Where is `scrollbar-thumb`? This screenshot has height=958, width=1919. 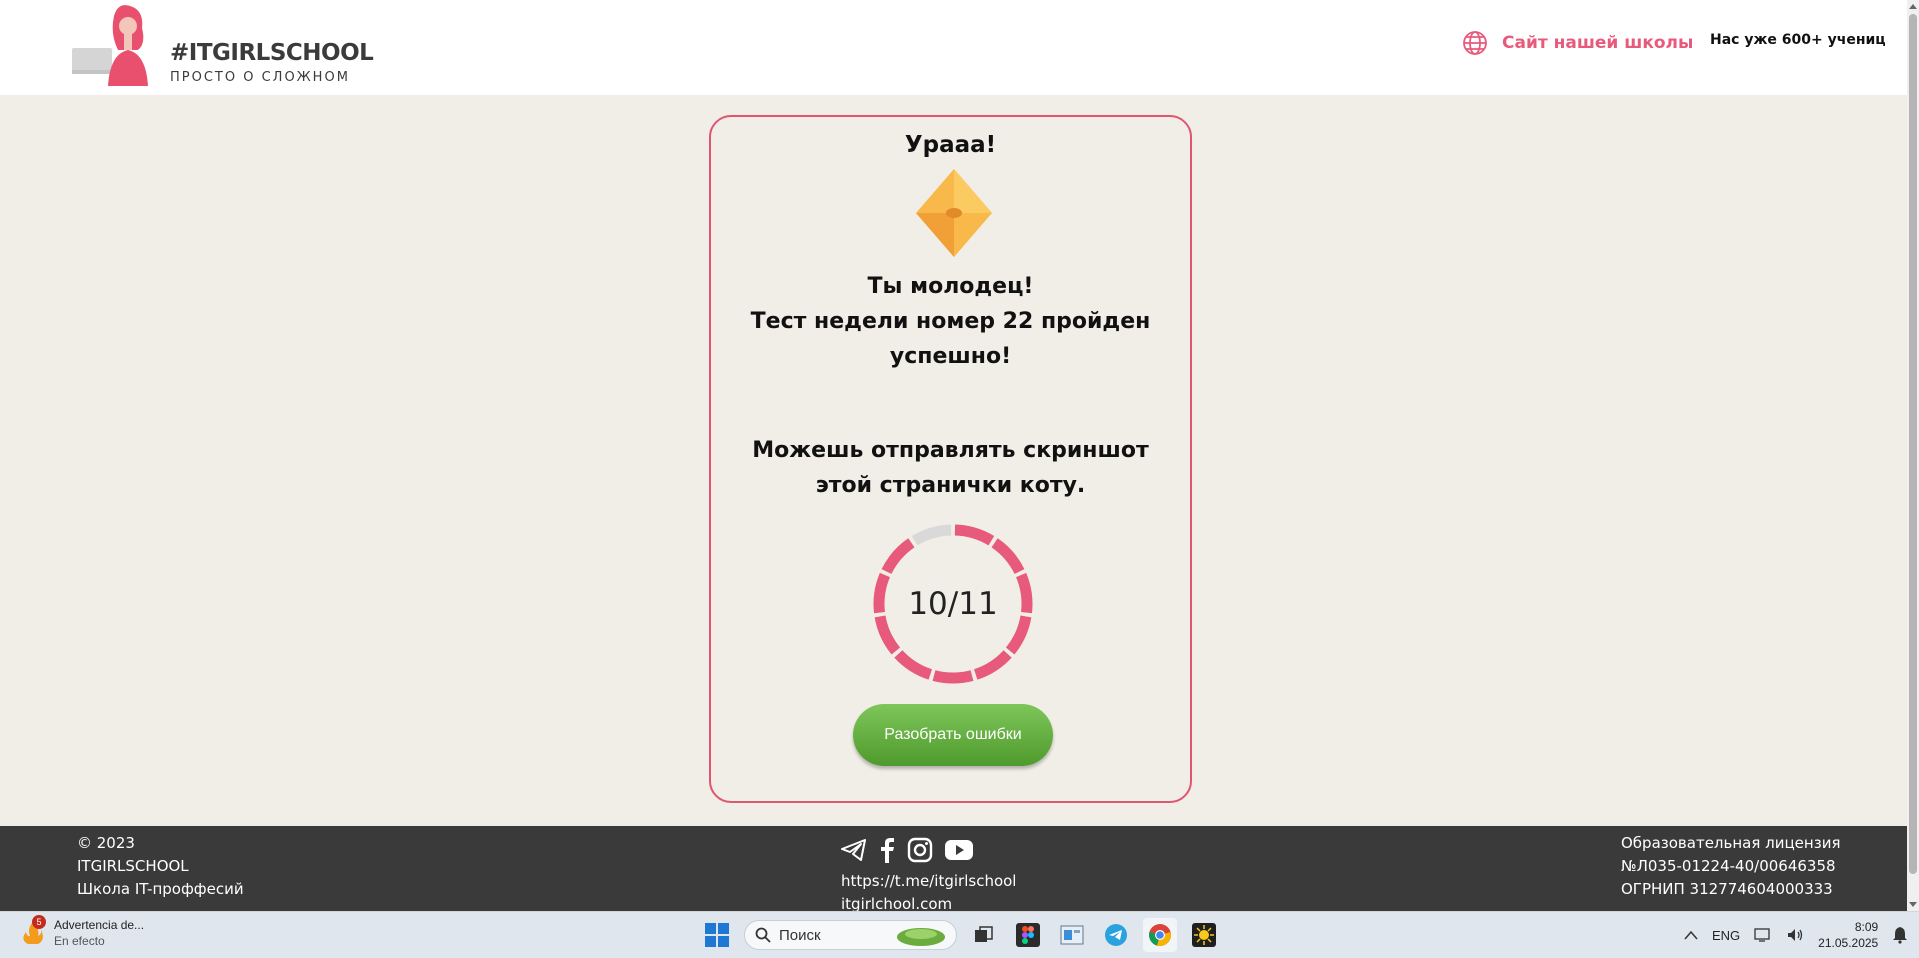
scrollbar-thumb is located at coordinates (1913, 444).